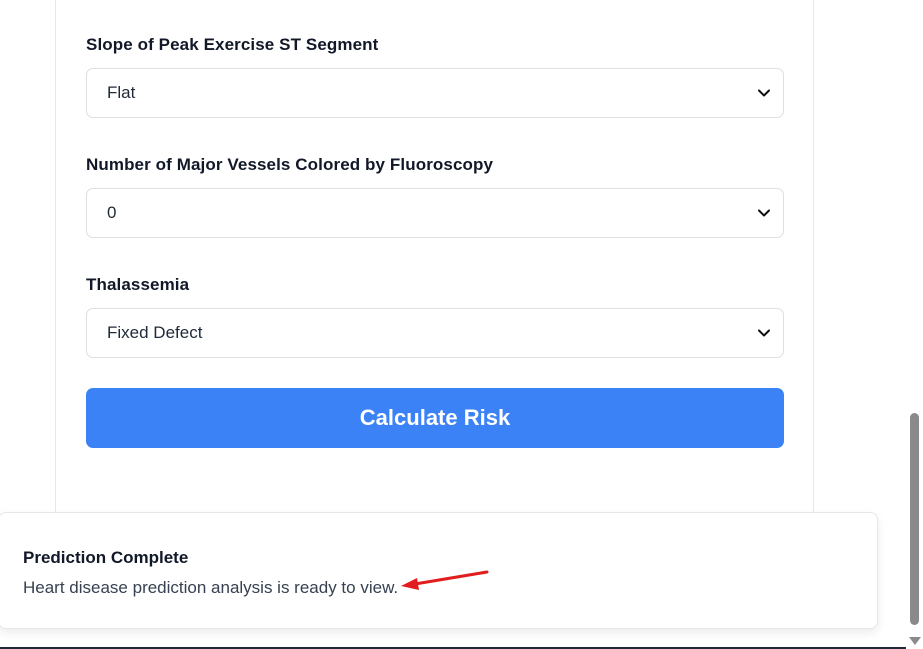 The image size is (923, 649). Describe the element at coordinates (915, 641) in the screenshot. I see `scroll-down-arrow-icon` at that location.